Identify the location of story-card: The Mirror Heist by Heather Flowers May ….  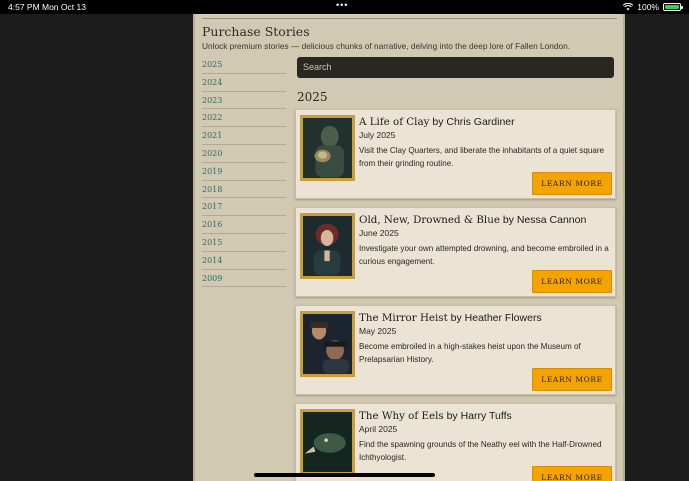
(455, 350).